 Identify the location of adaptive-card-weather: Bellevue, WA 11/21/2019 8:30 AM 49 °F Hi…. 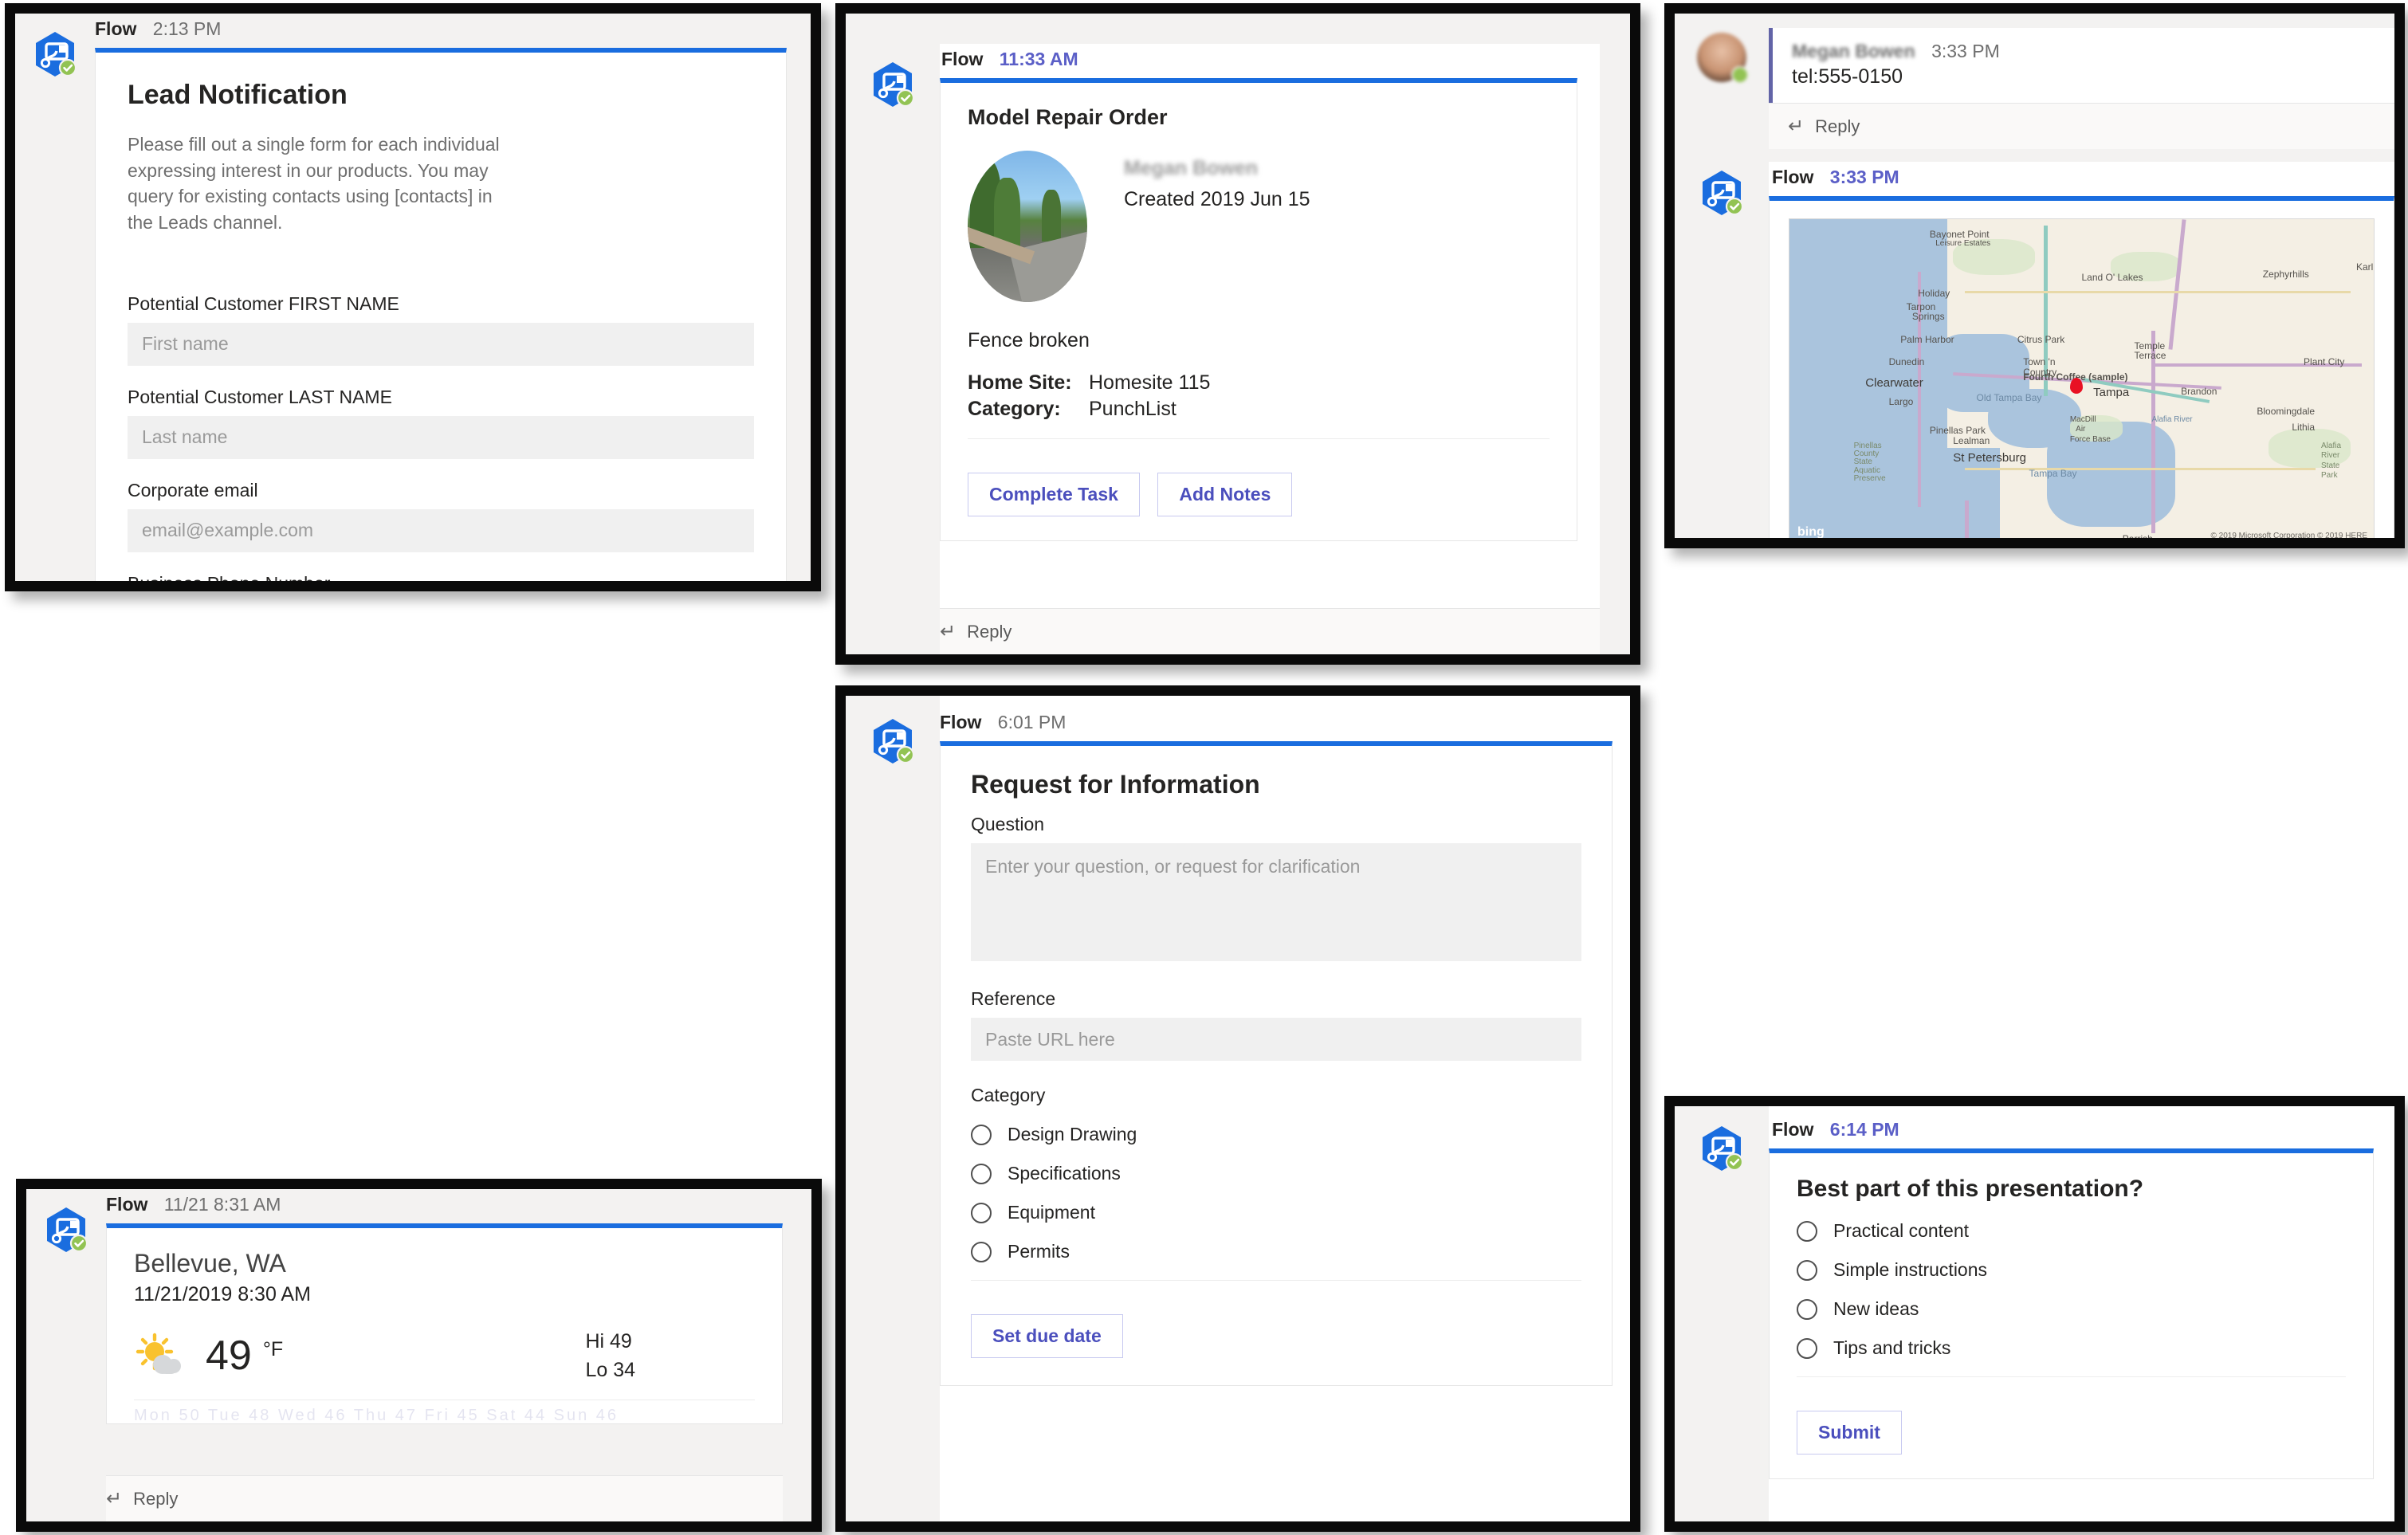
(444, 1323).